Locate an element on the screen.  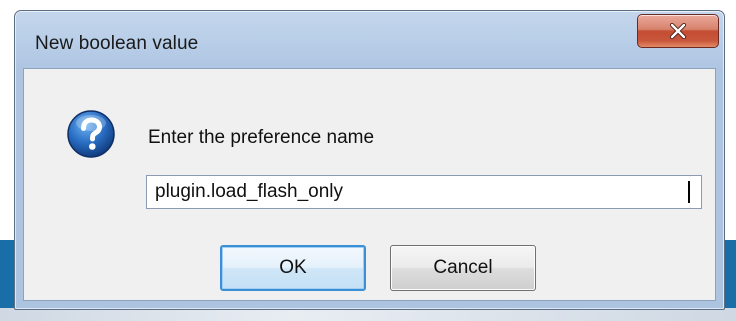
question-help-icon is located at coordinates (91, 134).